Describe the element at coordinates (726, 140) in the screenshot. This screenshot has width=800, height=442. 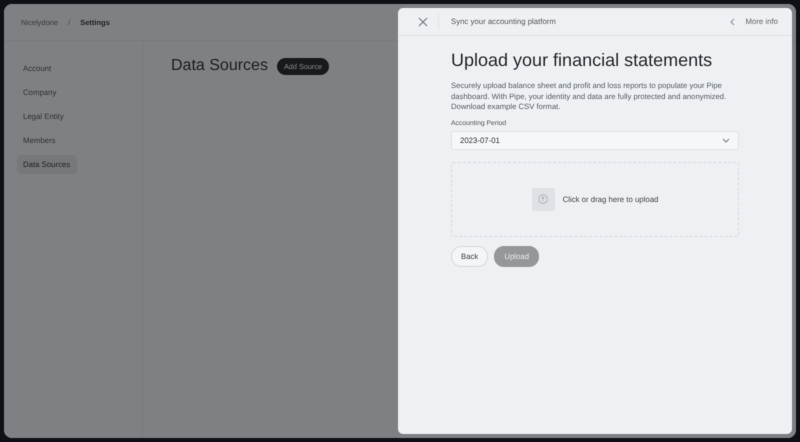
I see `chevron-down-icon` at that location.